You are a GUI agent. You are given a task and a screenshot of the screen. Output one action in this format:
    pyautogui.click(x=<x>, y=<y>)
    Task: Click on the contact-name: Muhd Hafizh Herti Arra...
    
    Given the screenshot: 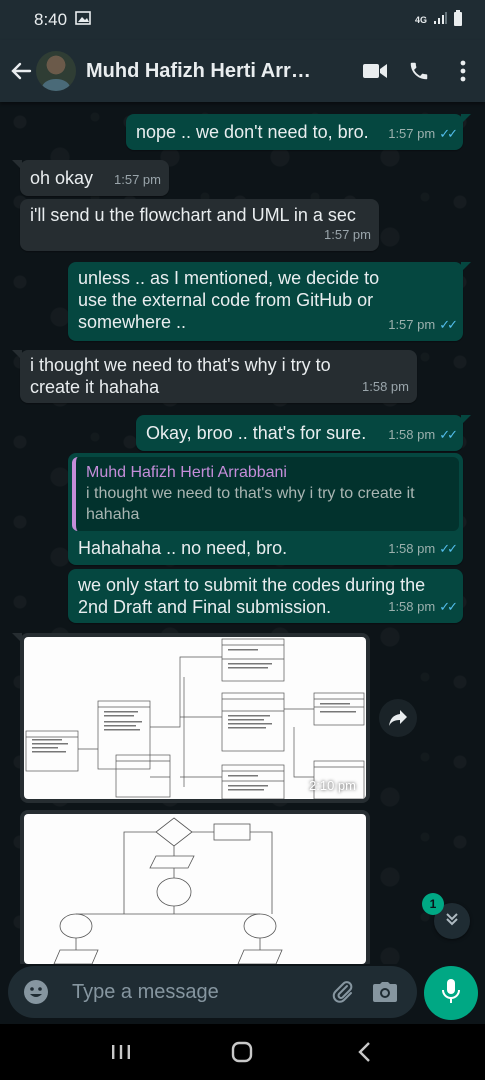 What is the action you would take?
    pyautogui.click(x=202, y=71)
    